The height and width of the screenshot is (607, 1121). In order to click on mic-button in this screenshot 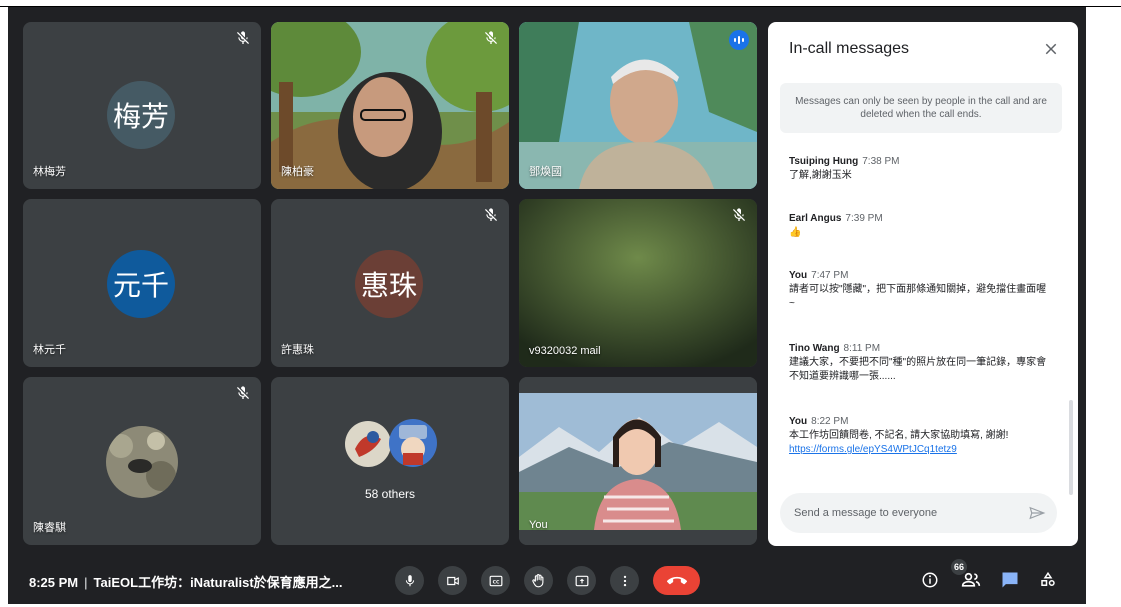, I will do `click(409, 580)`.